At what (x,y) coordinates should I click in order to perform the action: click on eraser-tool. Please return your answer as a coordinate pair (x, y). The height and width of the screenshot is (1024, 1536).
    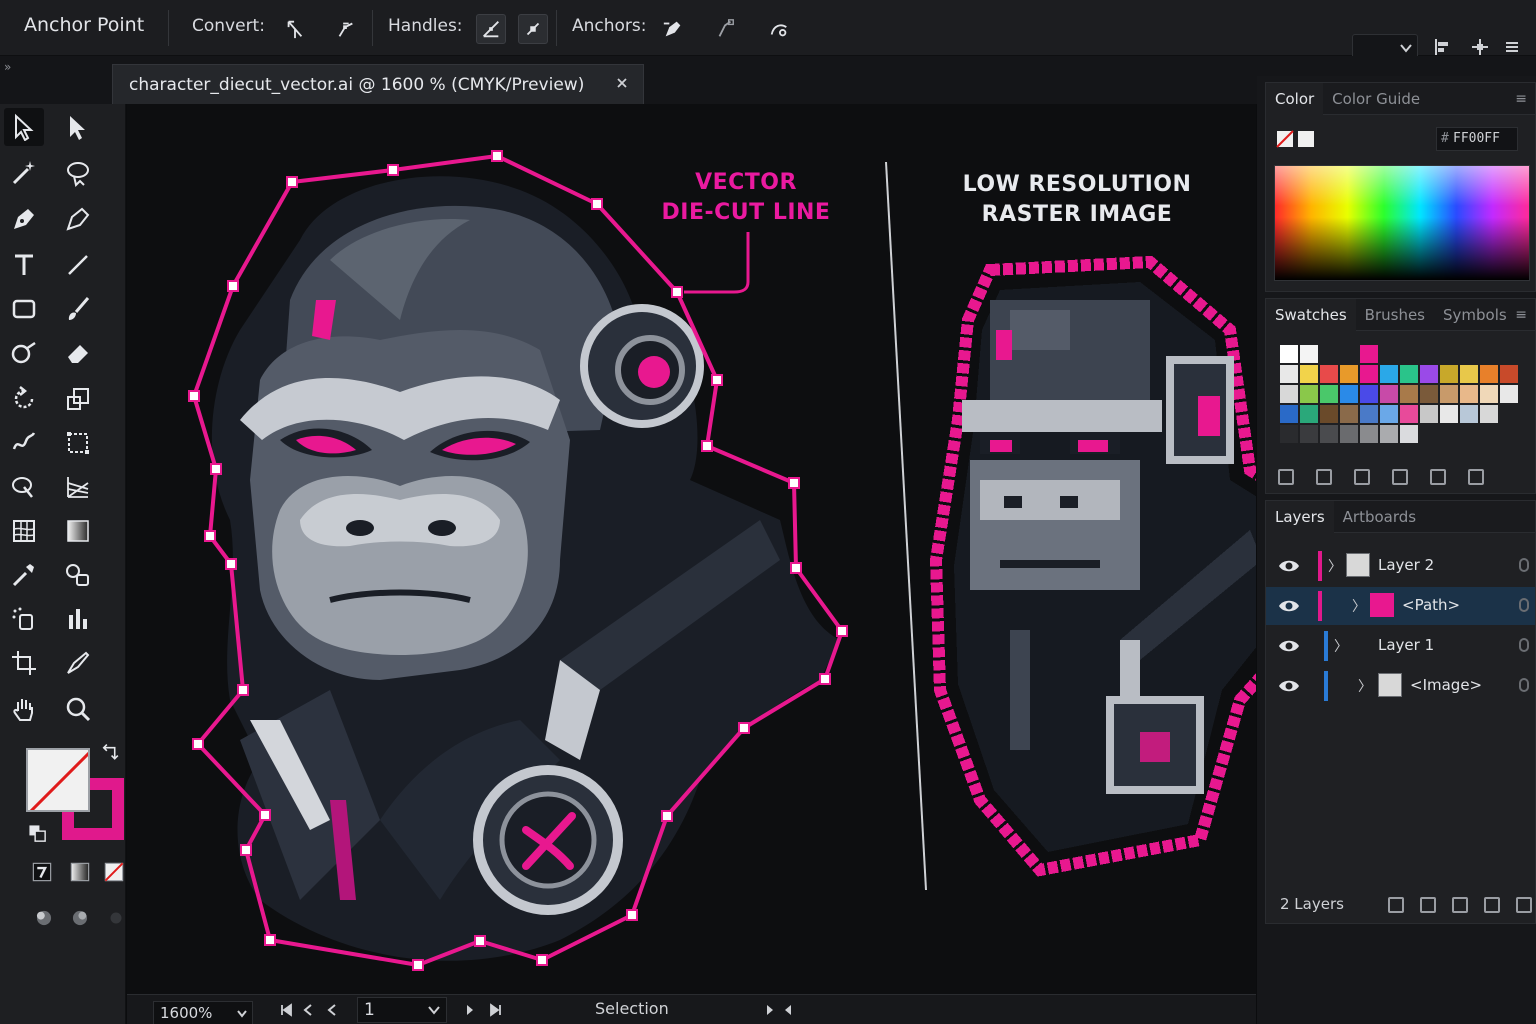
    Looking at the image, I should click on (78, 353).